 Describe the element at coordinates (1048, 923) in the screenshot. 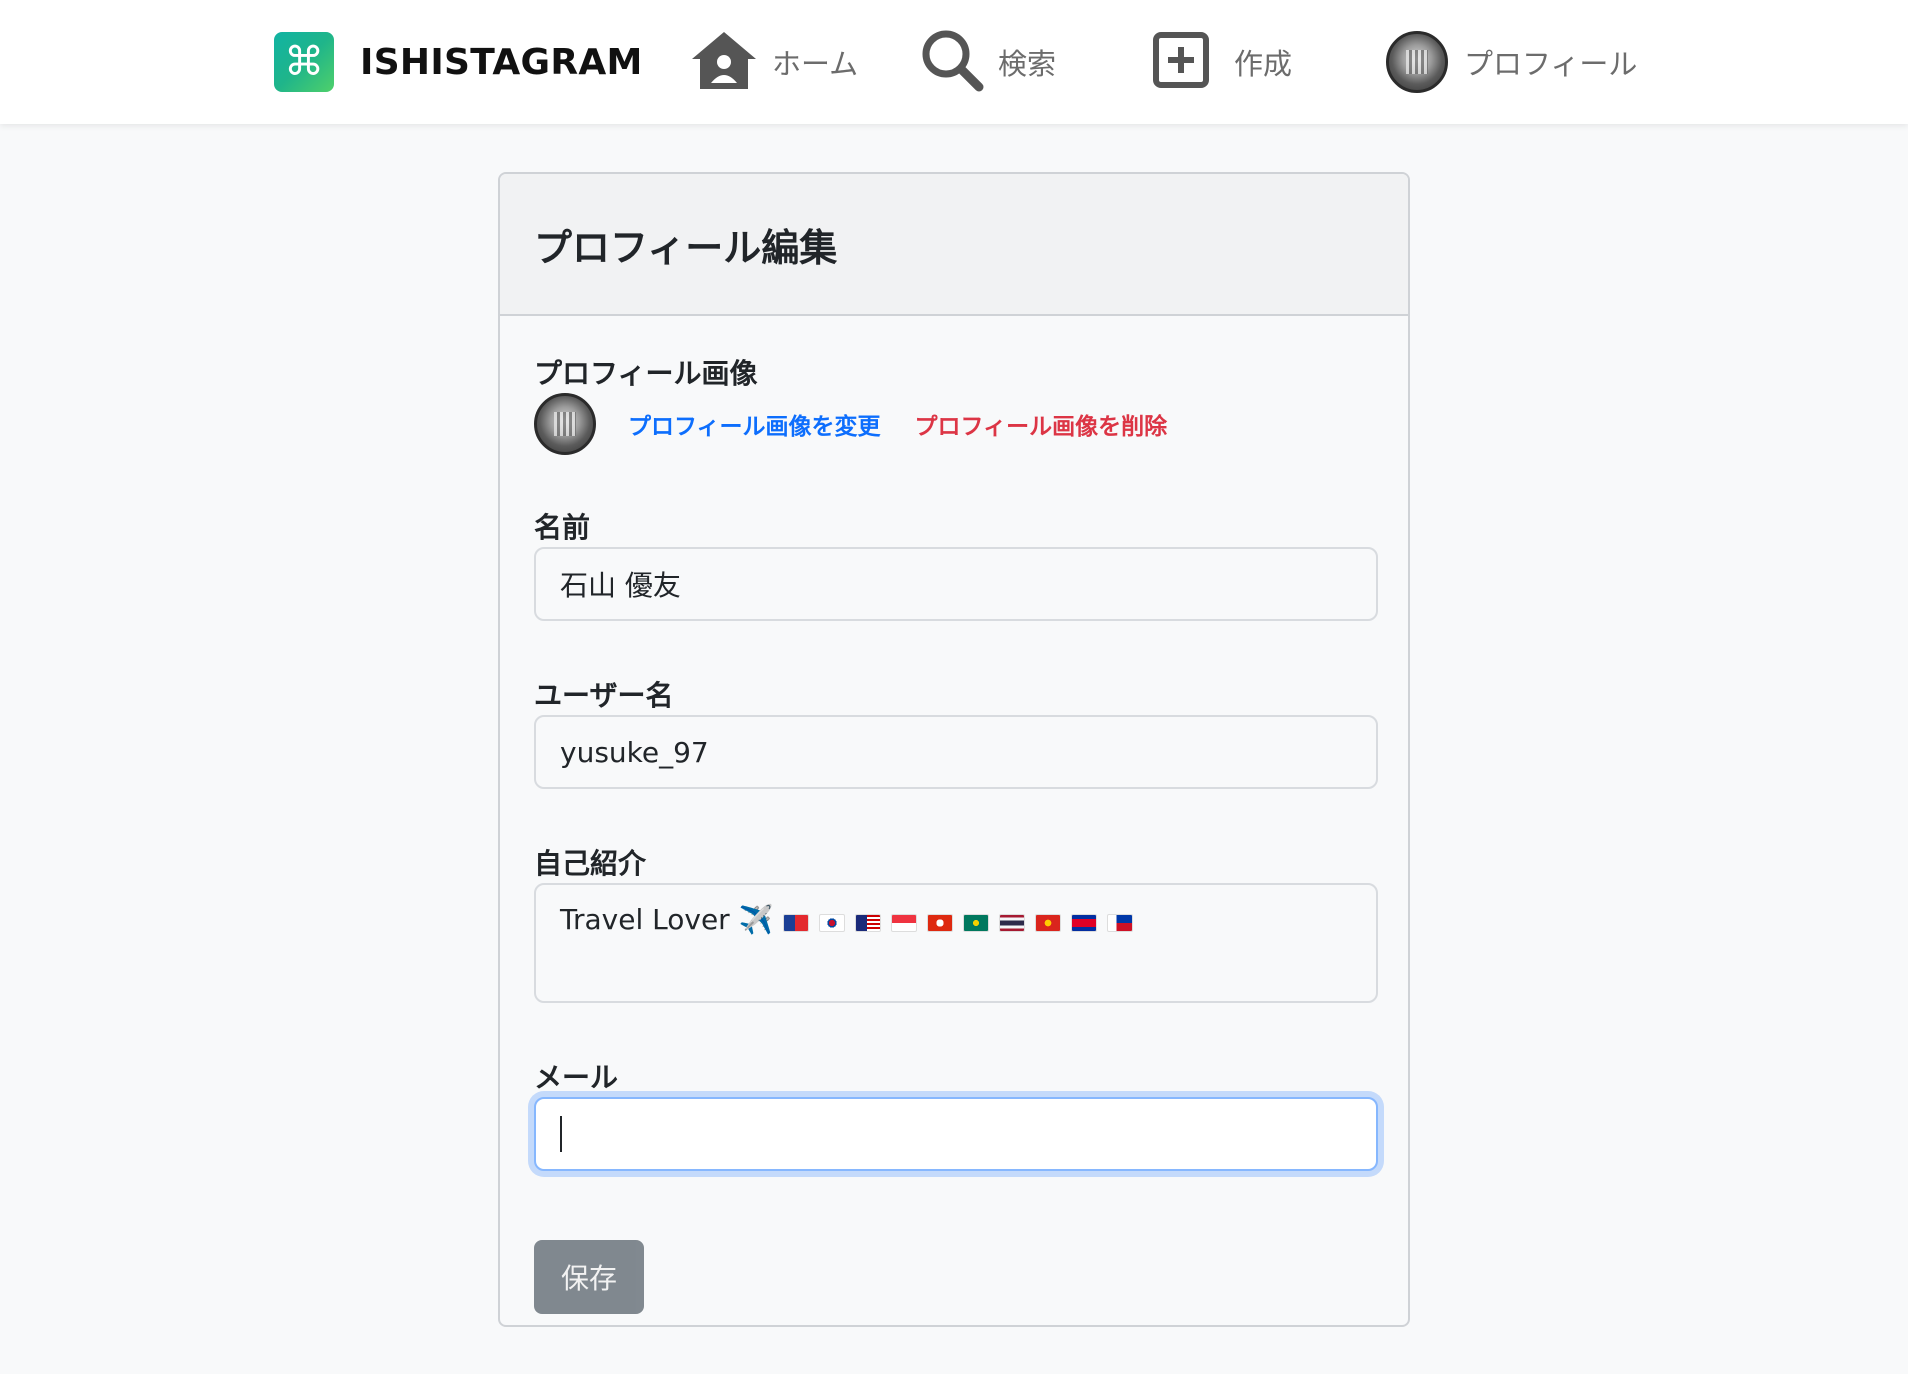

I see `vietnam-flag` at that location.